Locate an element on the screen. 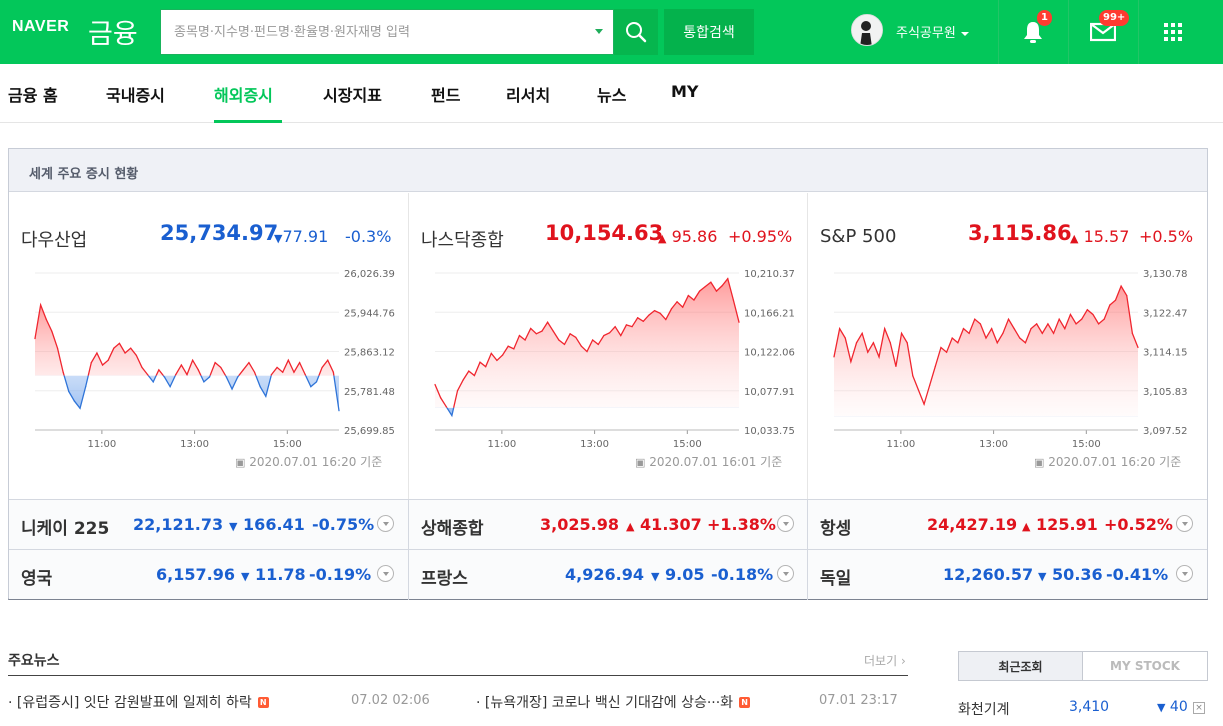  index-percent: +0.5% is located at coordinates (1166, 236).